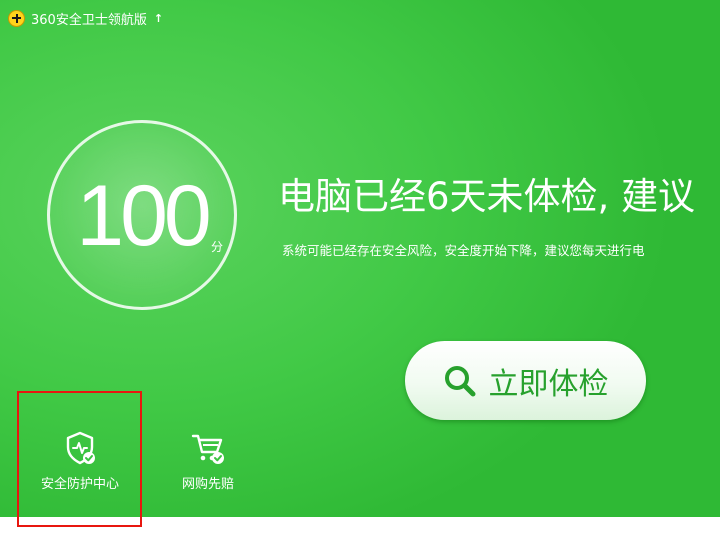 The height and width of the screenshot is (541, 720). I want to click on check-now-label: 立即体检, so click(548, 384).